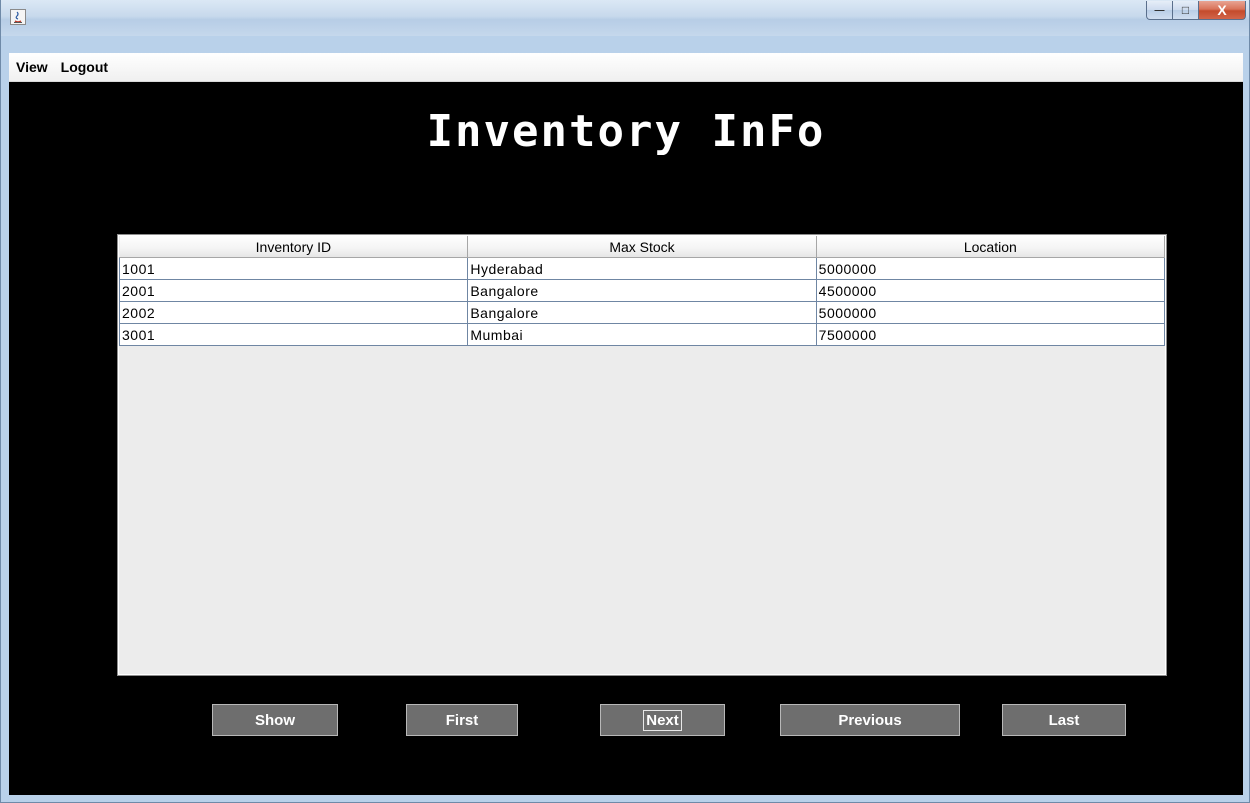 The image size is (1250, 803). I want to click on column-header-location: Location, so click(991, 247).